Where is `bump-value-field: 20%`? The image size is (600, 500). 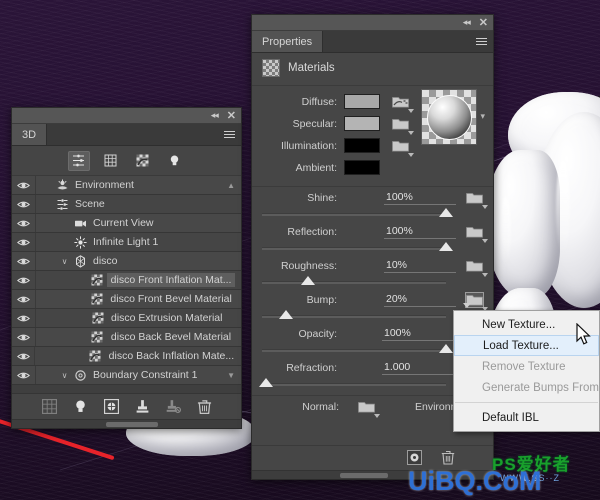
bump-value-field: 20% is located at coordinates (420, 300).